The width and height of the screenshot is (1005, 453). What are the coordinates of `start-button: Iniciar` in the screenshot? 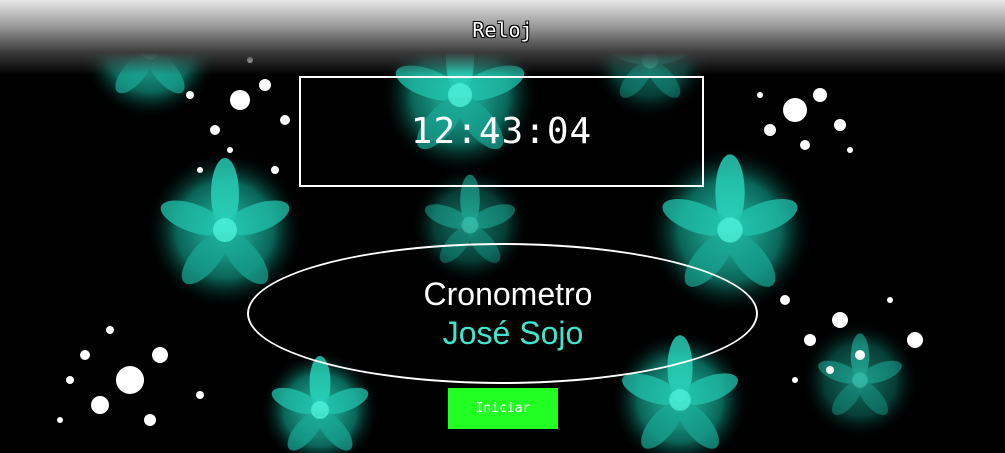 It's located at (503, 408).